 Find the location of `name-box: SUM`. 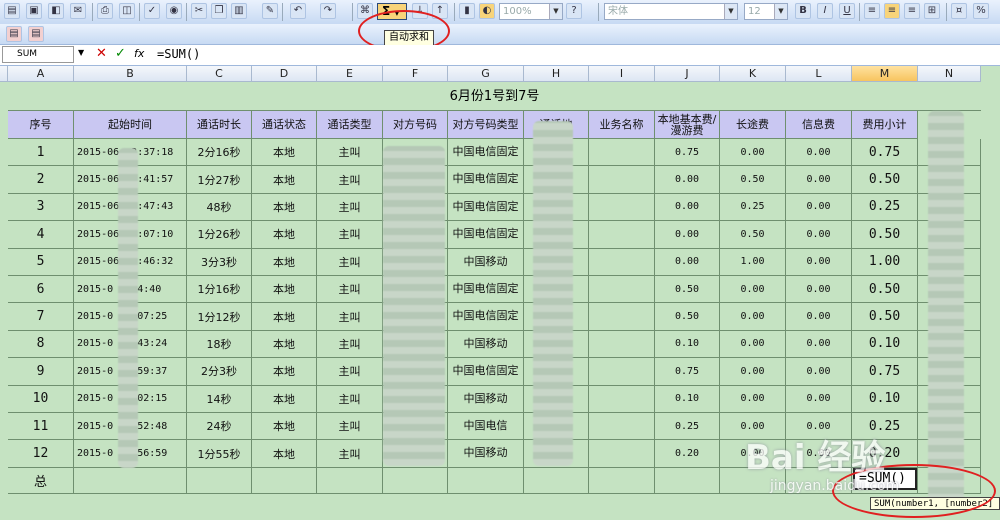

name-box: SUM is located at coordinates (38, 54).